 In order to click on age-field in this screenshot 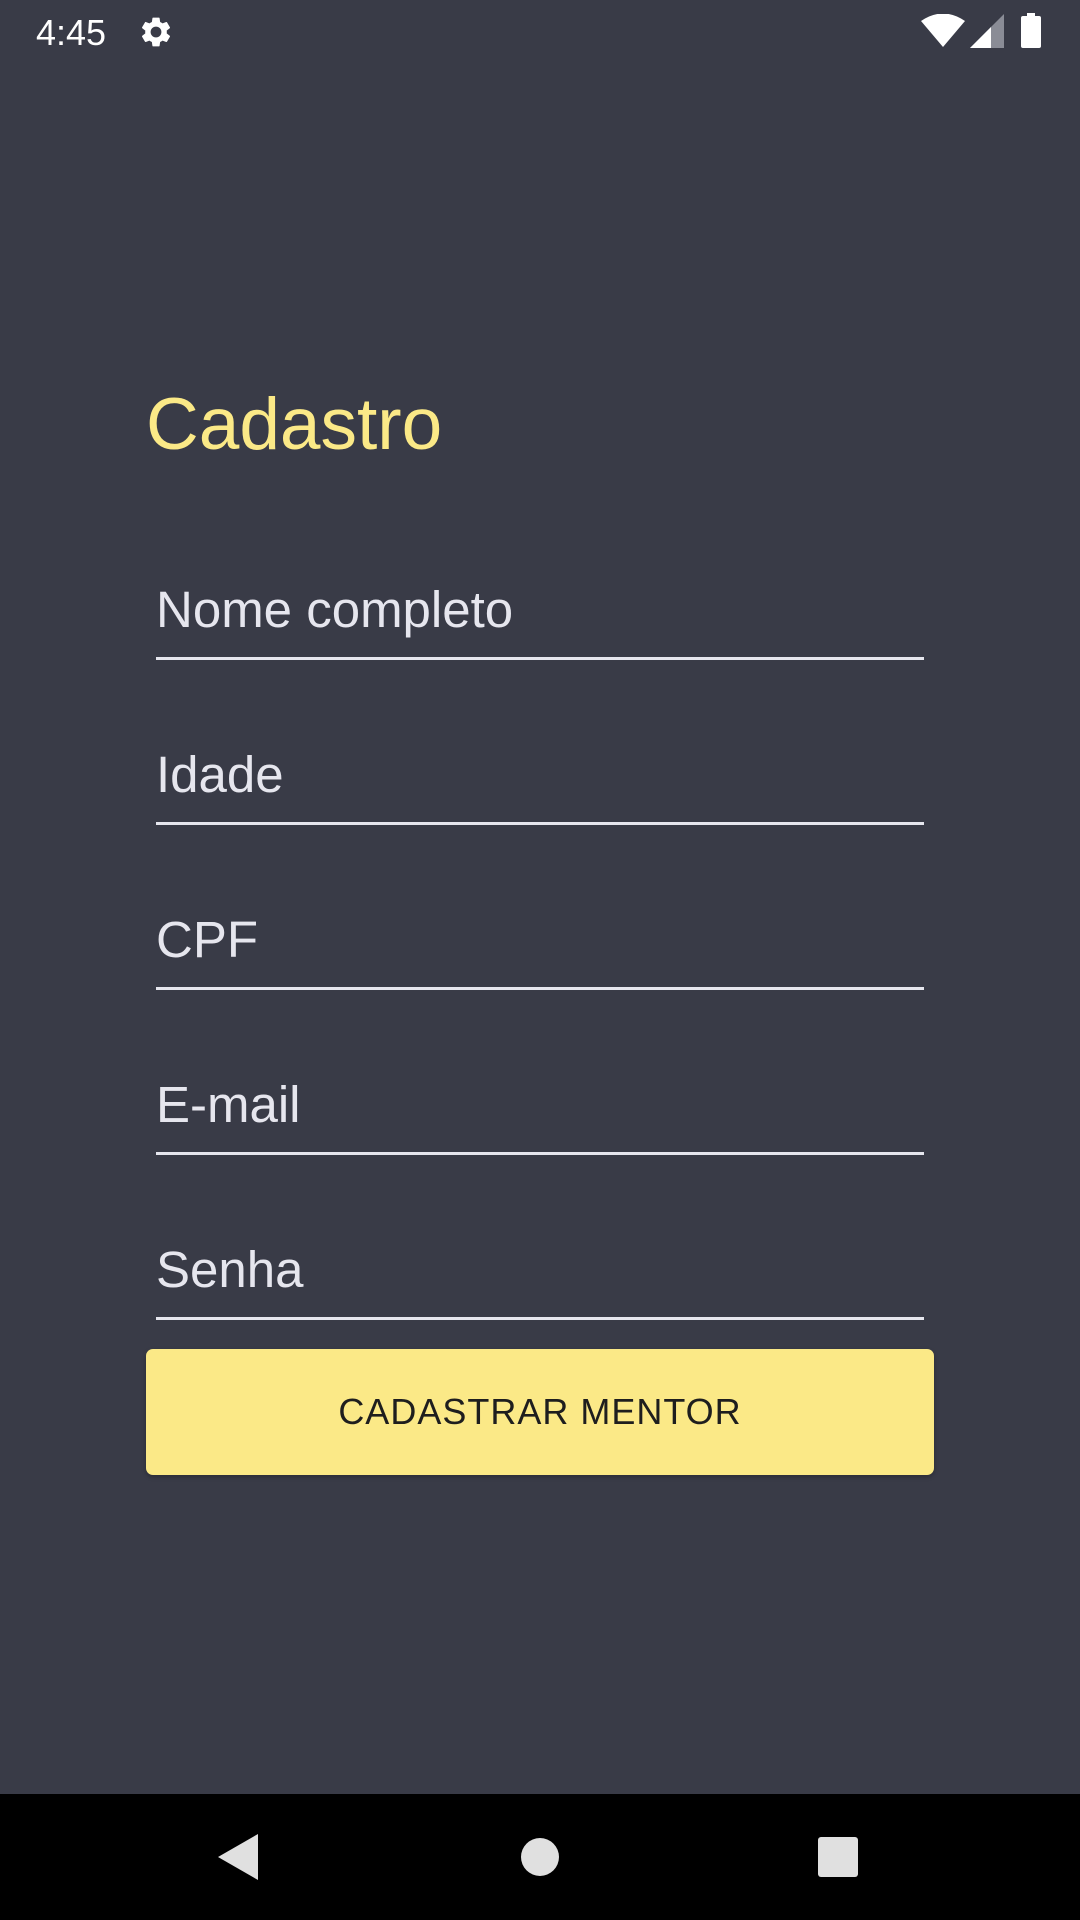, I will do `click(540, 768)`.